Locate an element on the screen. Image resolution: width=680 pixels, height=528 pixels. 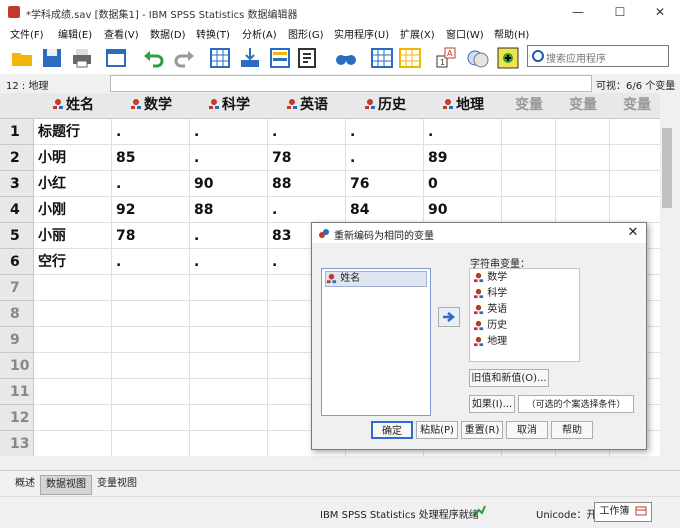
open-folder-icon is located at coordinates (22, 58).